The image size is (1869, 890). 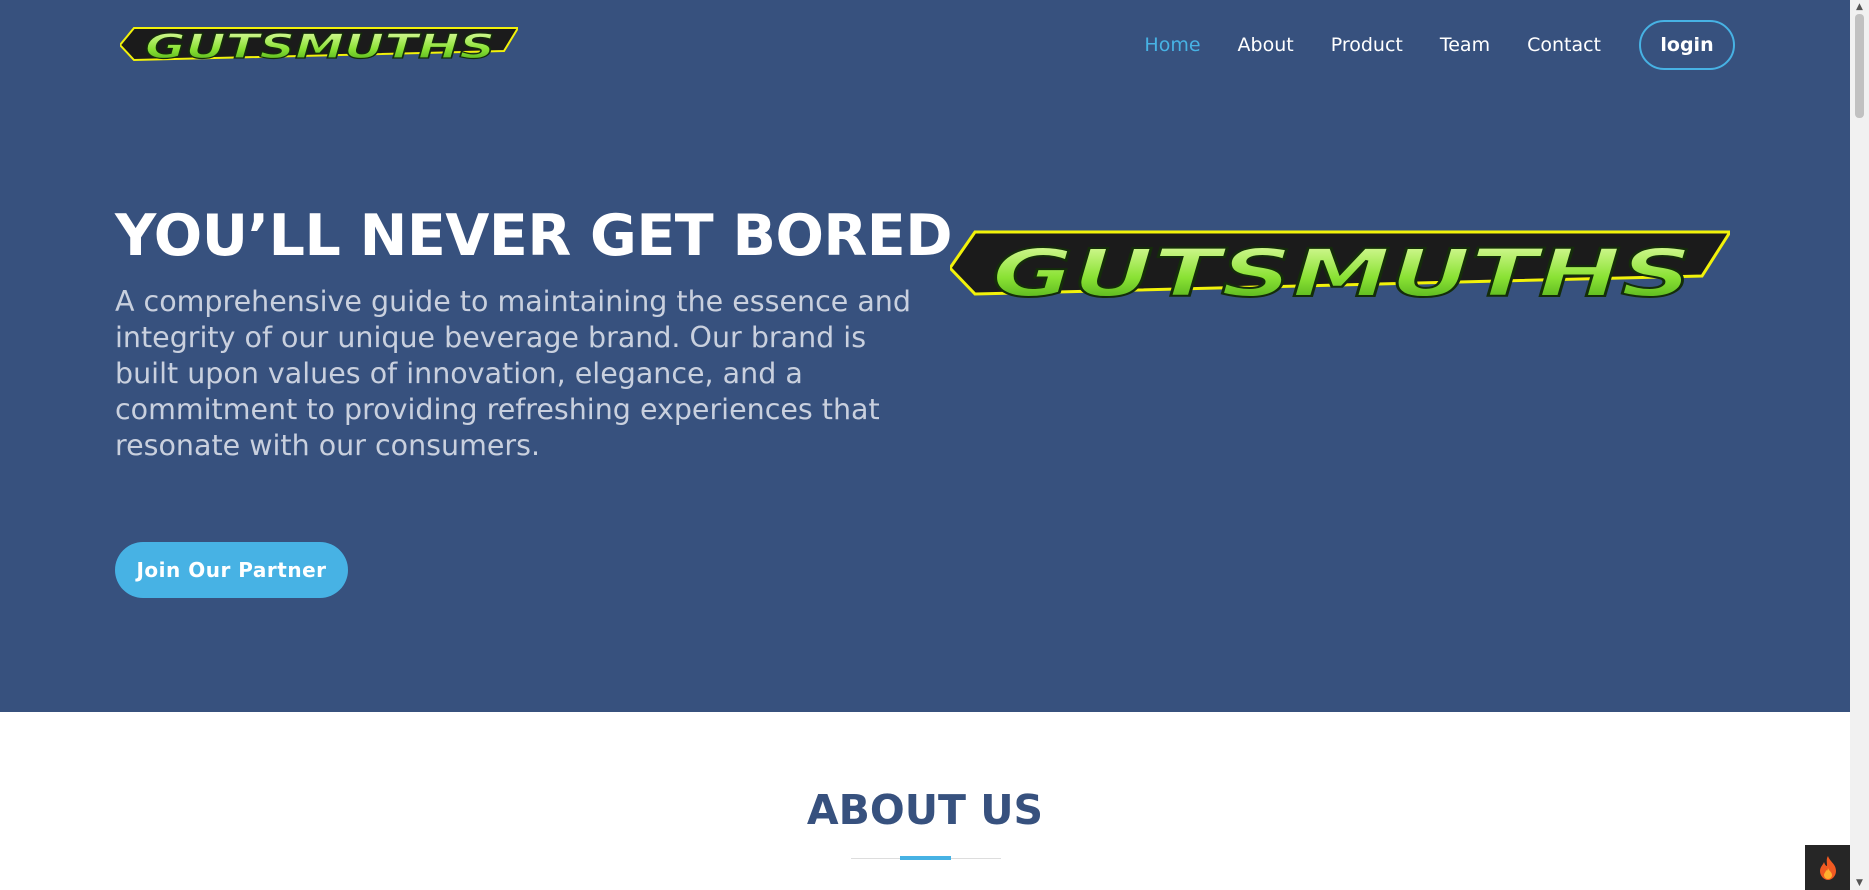 I want to click on nav-team: Team, so click(x=1465, y=45).